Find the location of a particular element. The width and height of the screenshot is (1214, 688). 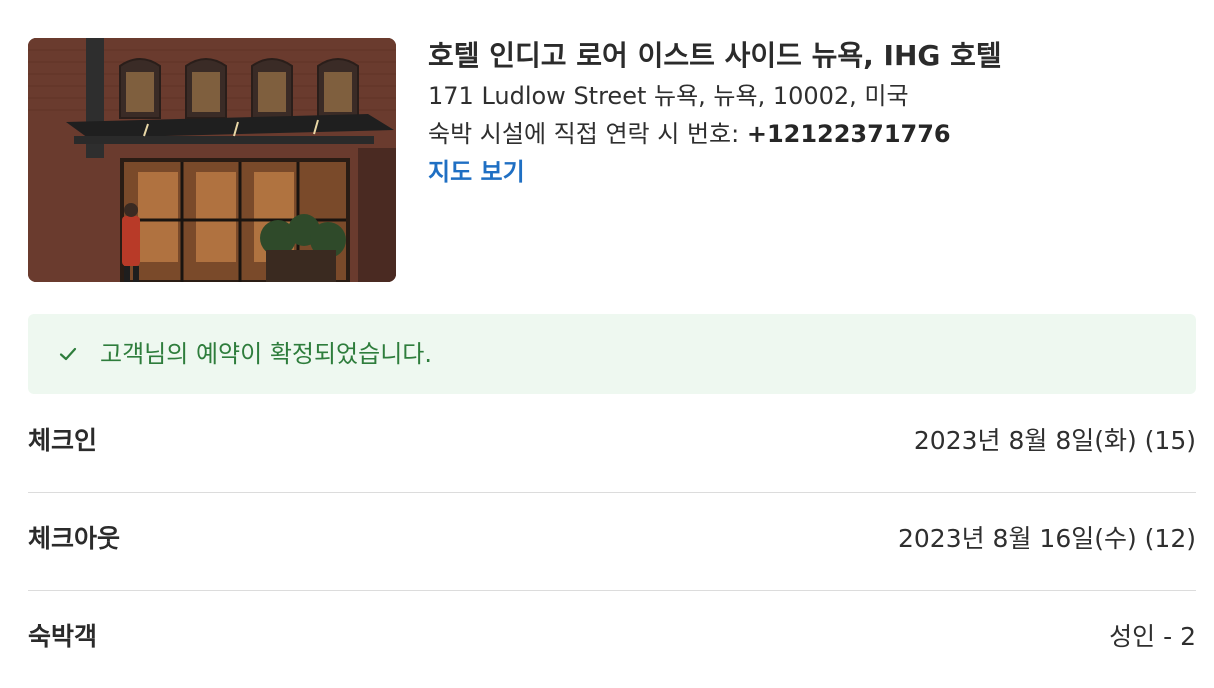

checkin-label: 체크인 is located at coordinates (63, 440).